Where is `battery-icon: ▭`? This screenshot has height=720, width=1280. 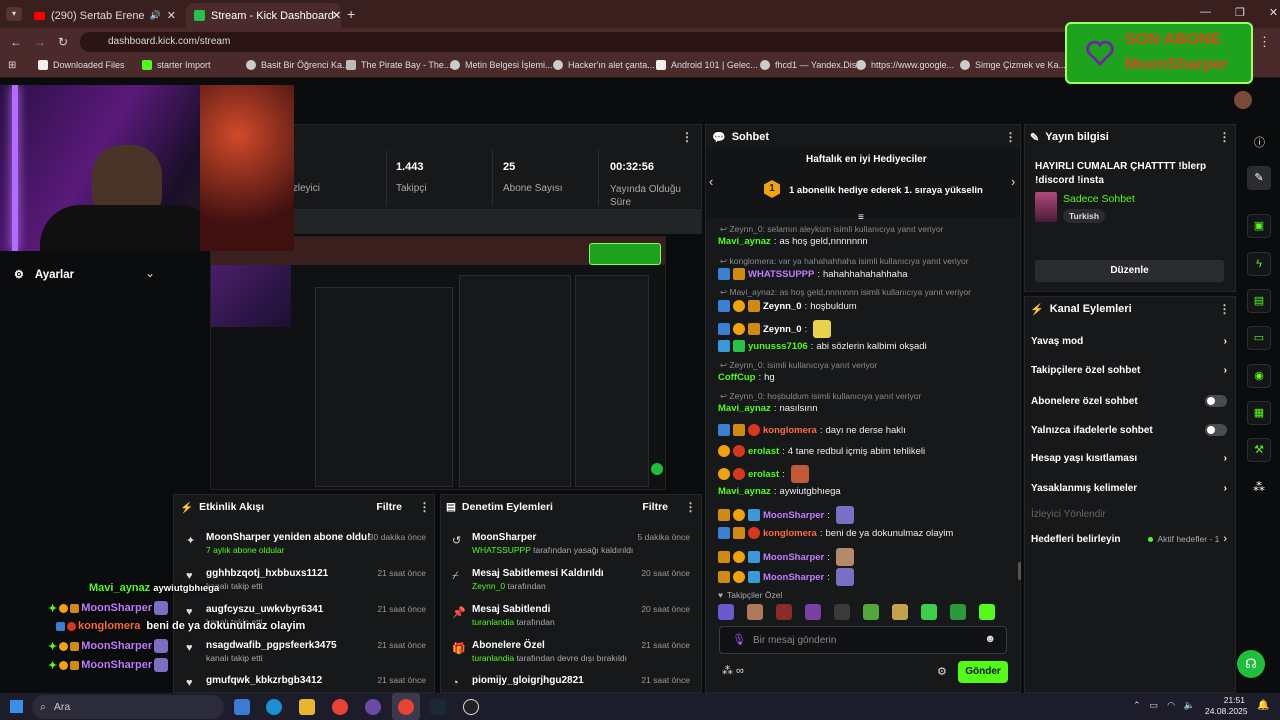
battery-icon: ▭ is located at coordinates (1154, 705).